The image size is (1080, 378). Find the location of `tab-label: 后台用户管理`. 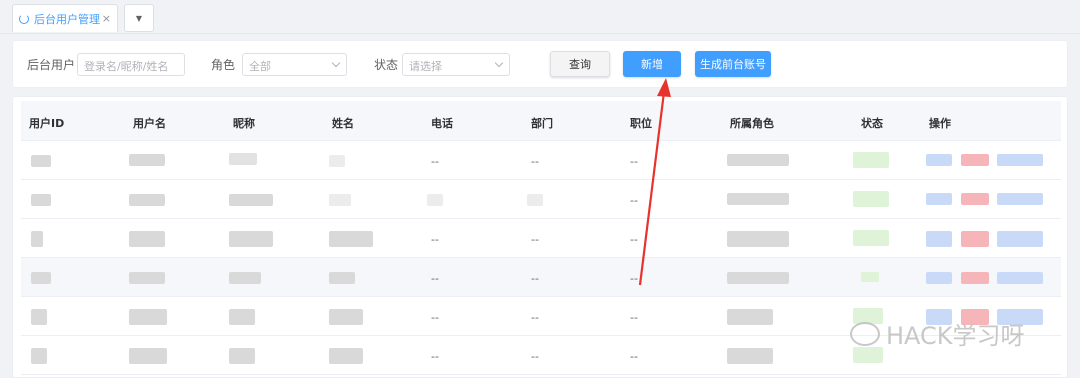

tab-label: 后台用户管理 is located at coordinates (67, 19).